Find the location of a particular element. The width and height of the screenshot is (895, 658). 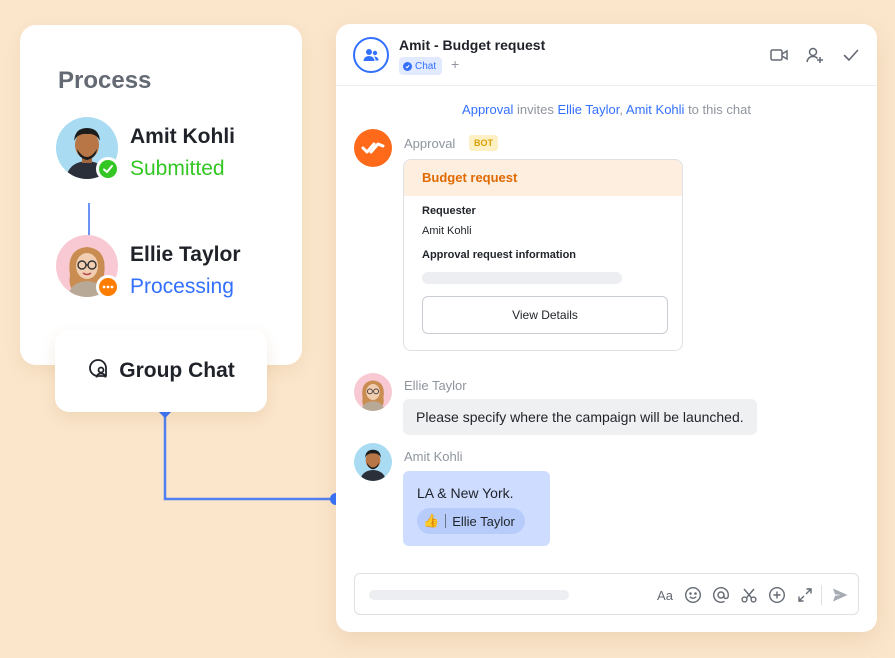

message-text: LA & New York. is located at coordinates (465, 493).